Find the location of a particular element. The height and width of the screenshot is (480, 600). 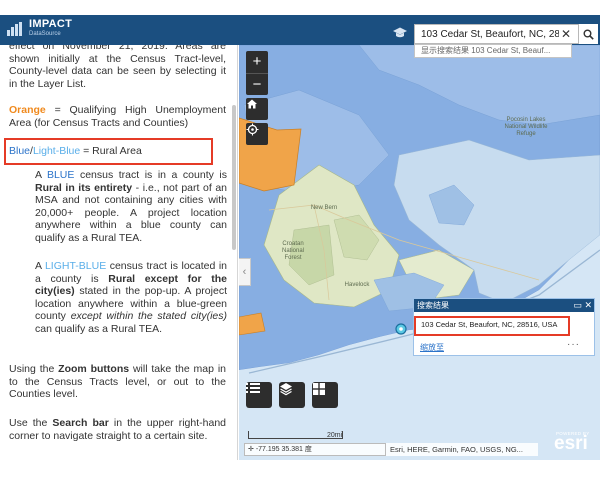

orange-legend-term: Orange is located at coordinates (27, 110).